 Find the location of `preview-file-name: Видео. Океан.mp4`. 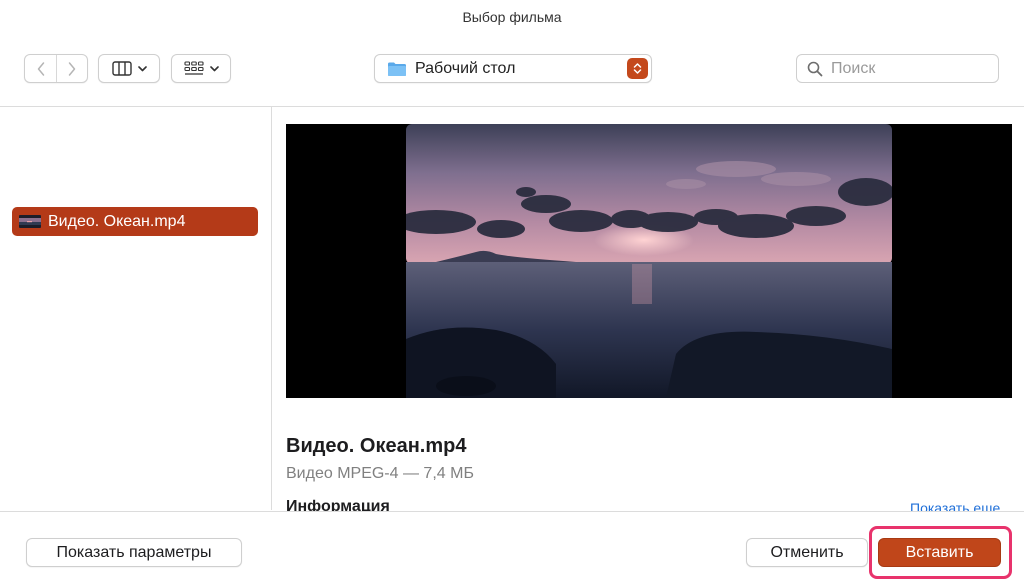

preview-file-name: Видео. Океан.mp4 is located at coordinates (376, 446).